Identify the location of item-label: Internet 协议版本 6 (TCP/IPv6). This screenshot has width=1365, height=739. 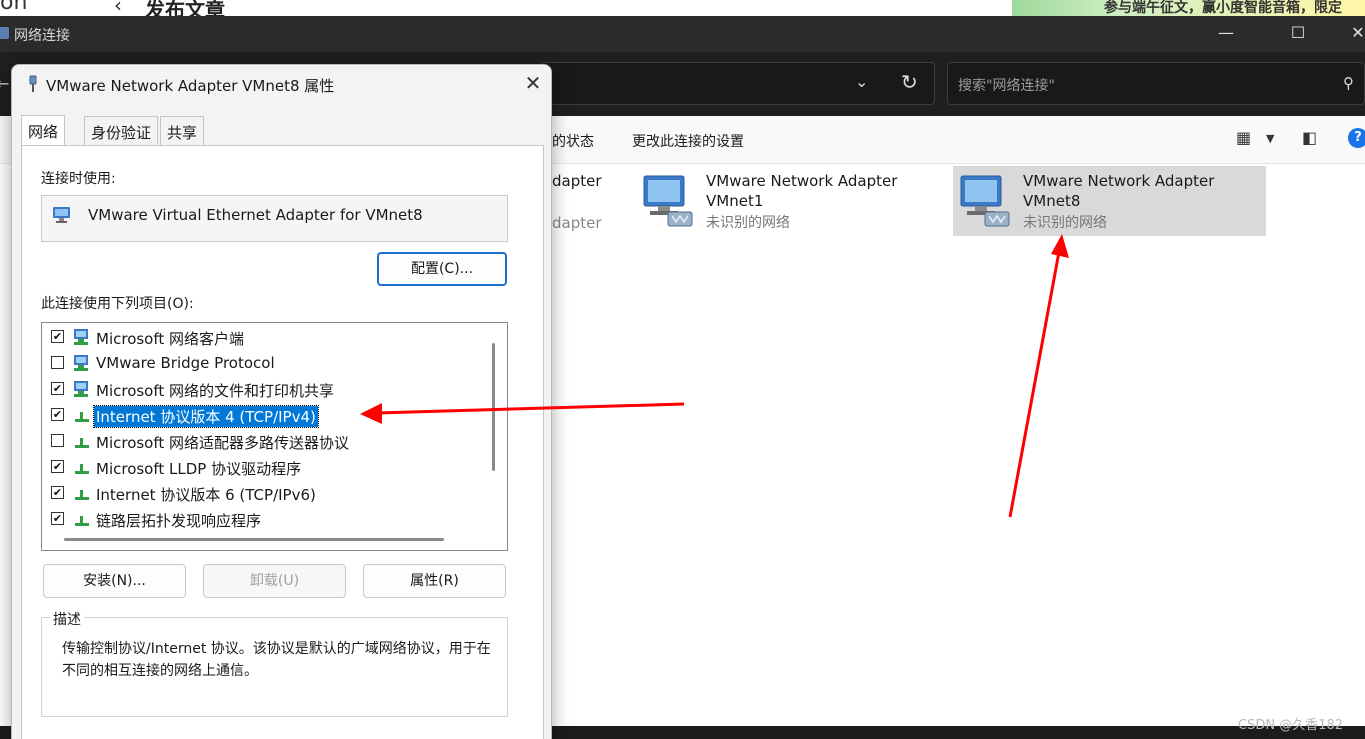
(206, 495).